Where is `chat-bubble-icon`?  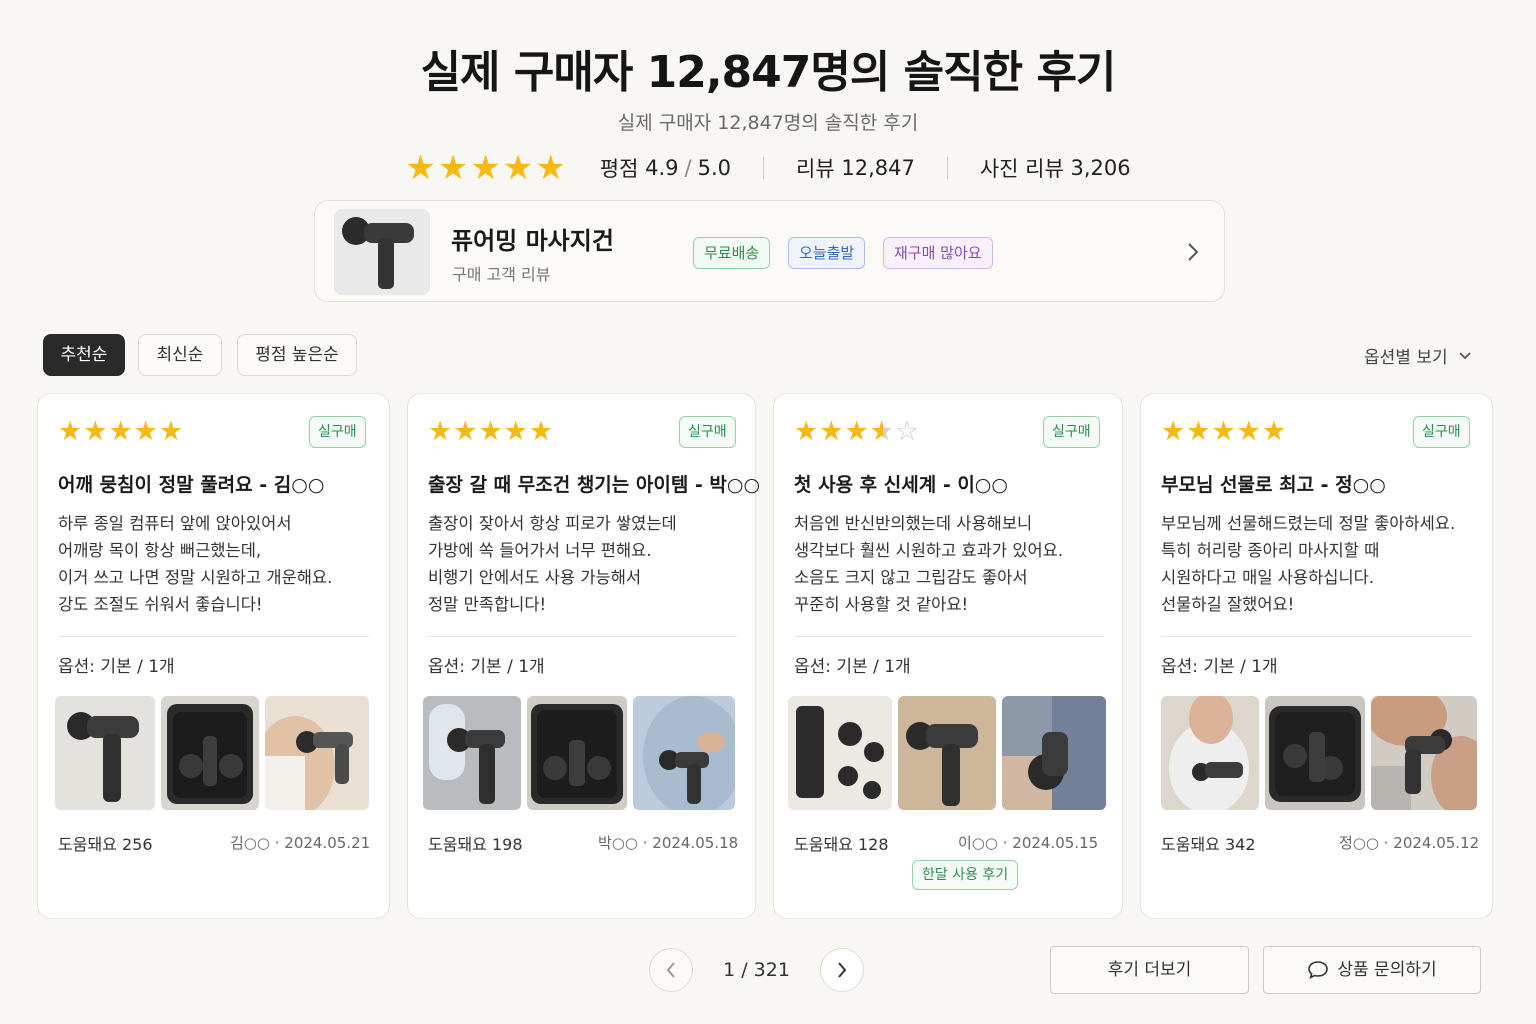
chat-bubble-icon is located at coordinates (1318, 970).